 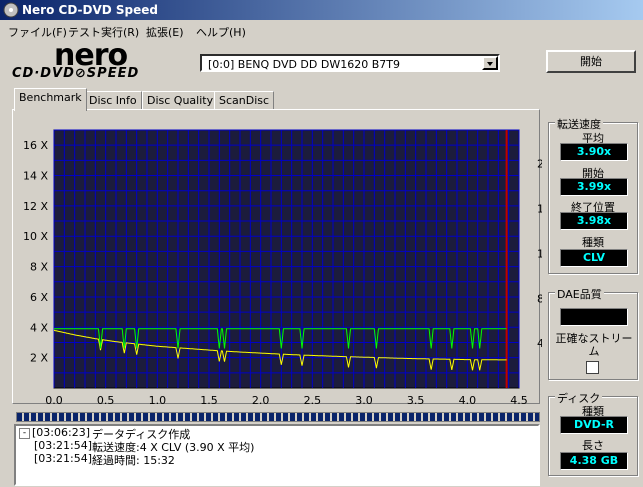 What do you see at coordinates (106, 400) in the screenshot?
I see `x-tick-label: 0.5` at bounding box center [106, 400].